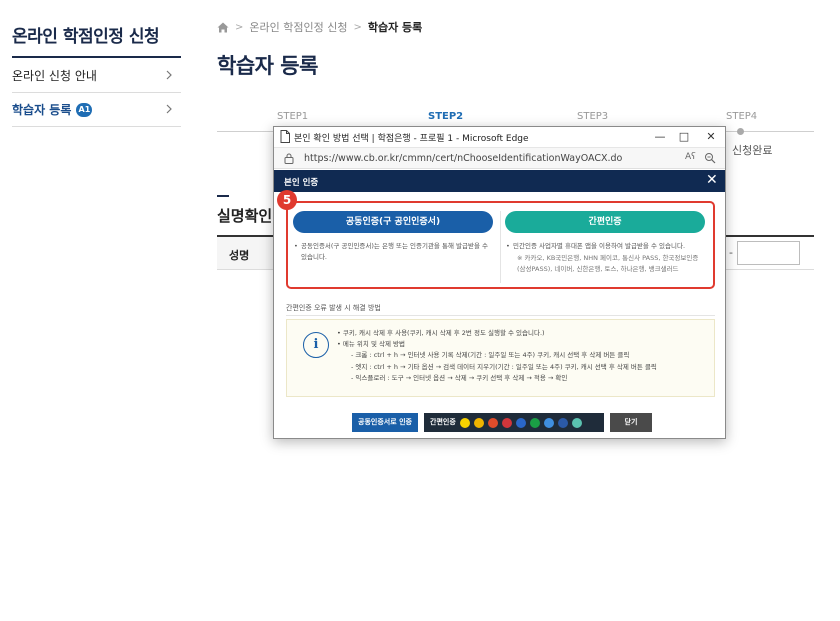  What do you see at coordinates (731, 252) in the screenshot?
I see `form-dash: -` at bounding box center [731, 252].